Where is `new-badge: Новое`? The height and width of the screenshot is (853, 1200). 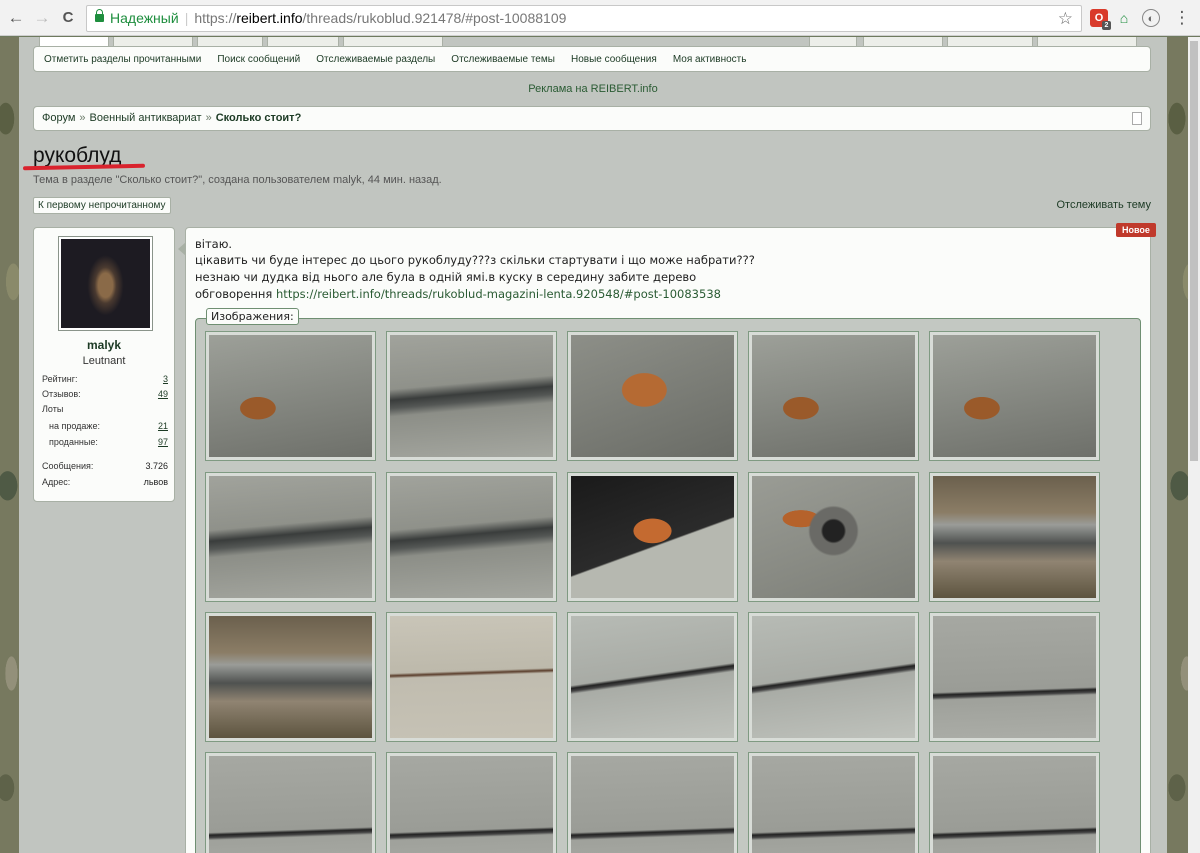 new-badge: Новое is located at coordinates (1136, 230).